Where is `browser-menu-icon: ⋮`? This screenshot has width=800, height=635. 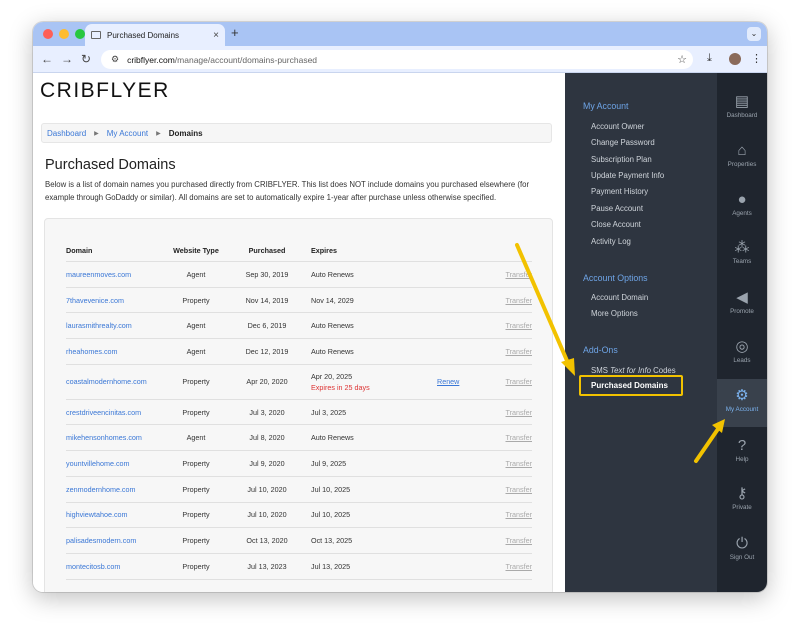 browser-menu-icon: ⋮ is located at coordinates (756, 58).